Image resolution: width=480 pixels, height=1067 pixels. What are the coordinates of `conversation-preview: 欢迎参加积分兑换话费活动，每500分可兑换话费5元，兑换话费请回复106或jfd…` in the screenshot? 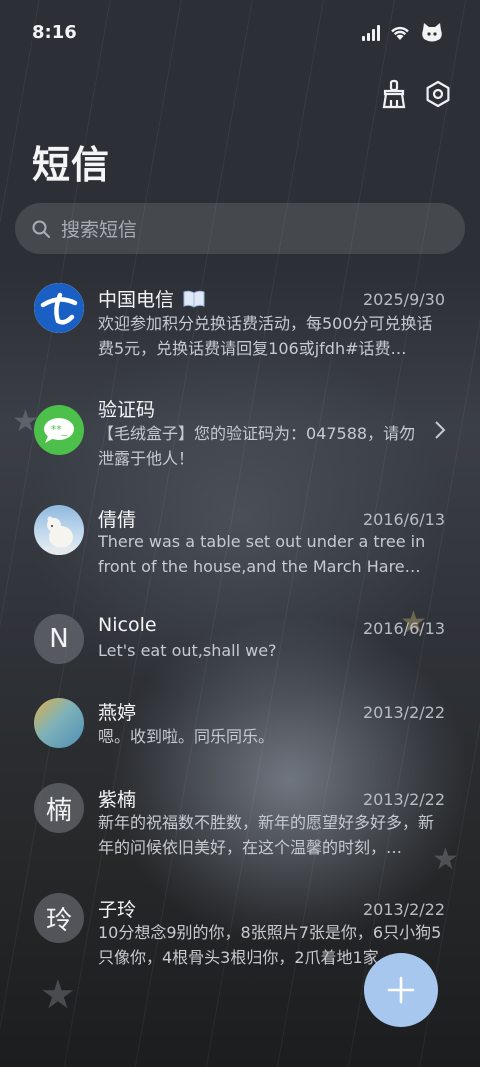 It's located at (265, 336).